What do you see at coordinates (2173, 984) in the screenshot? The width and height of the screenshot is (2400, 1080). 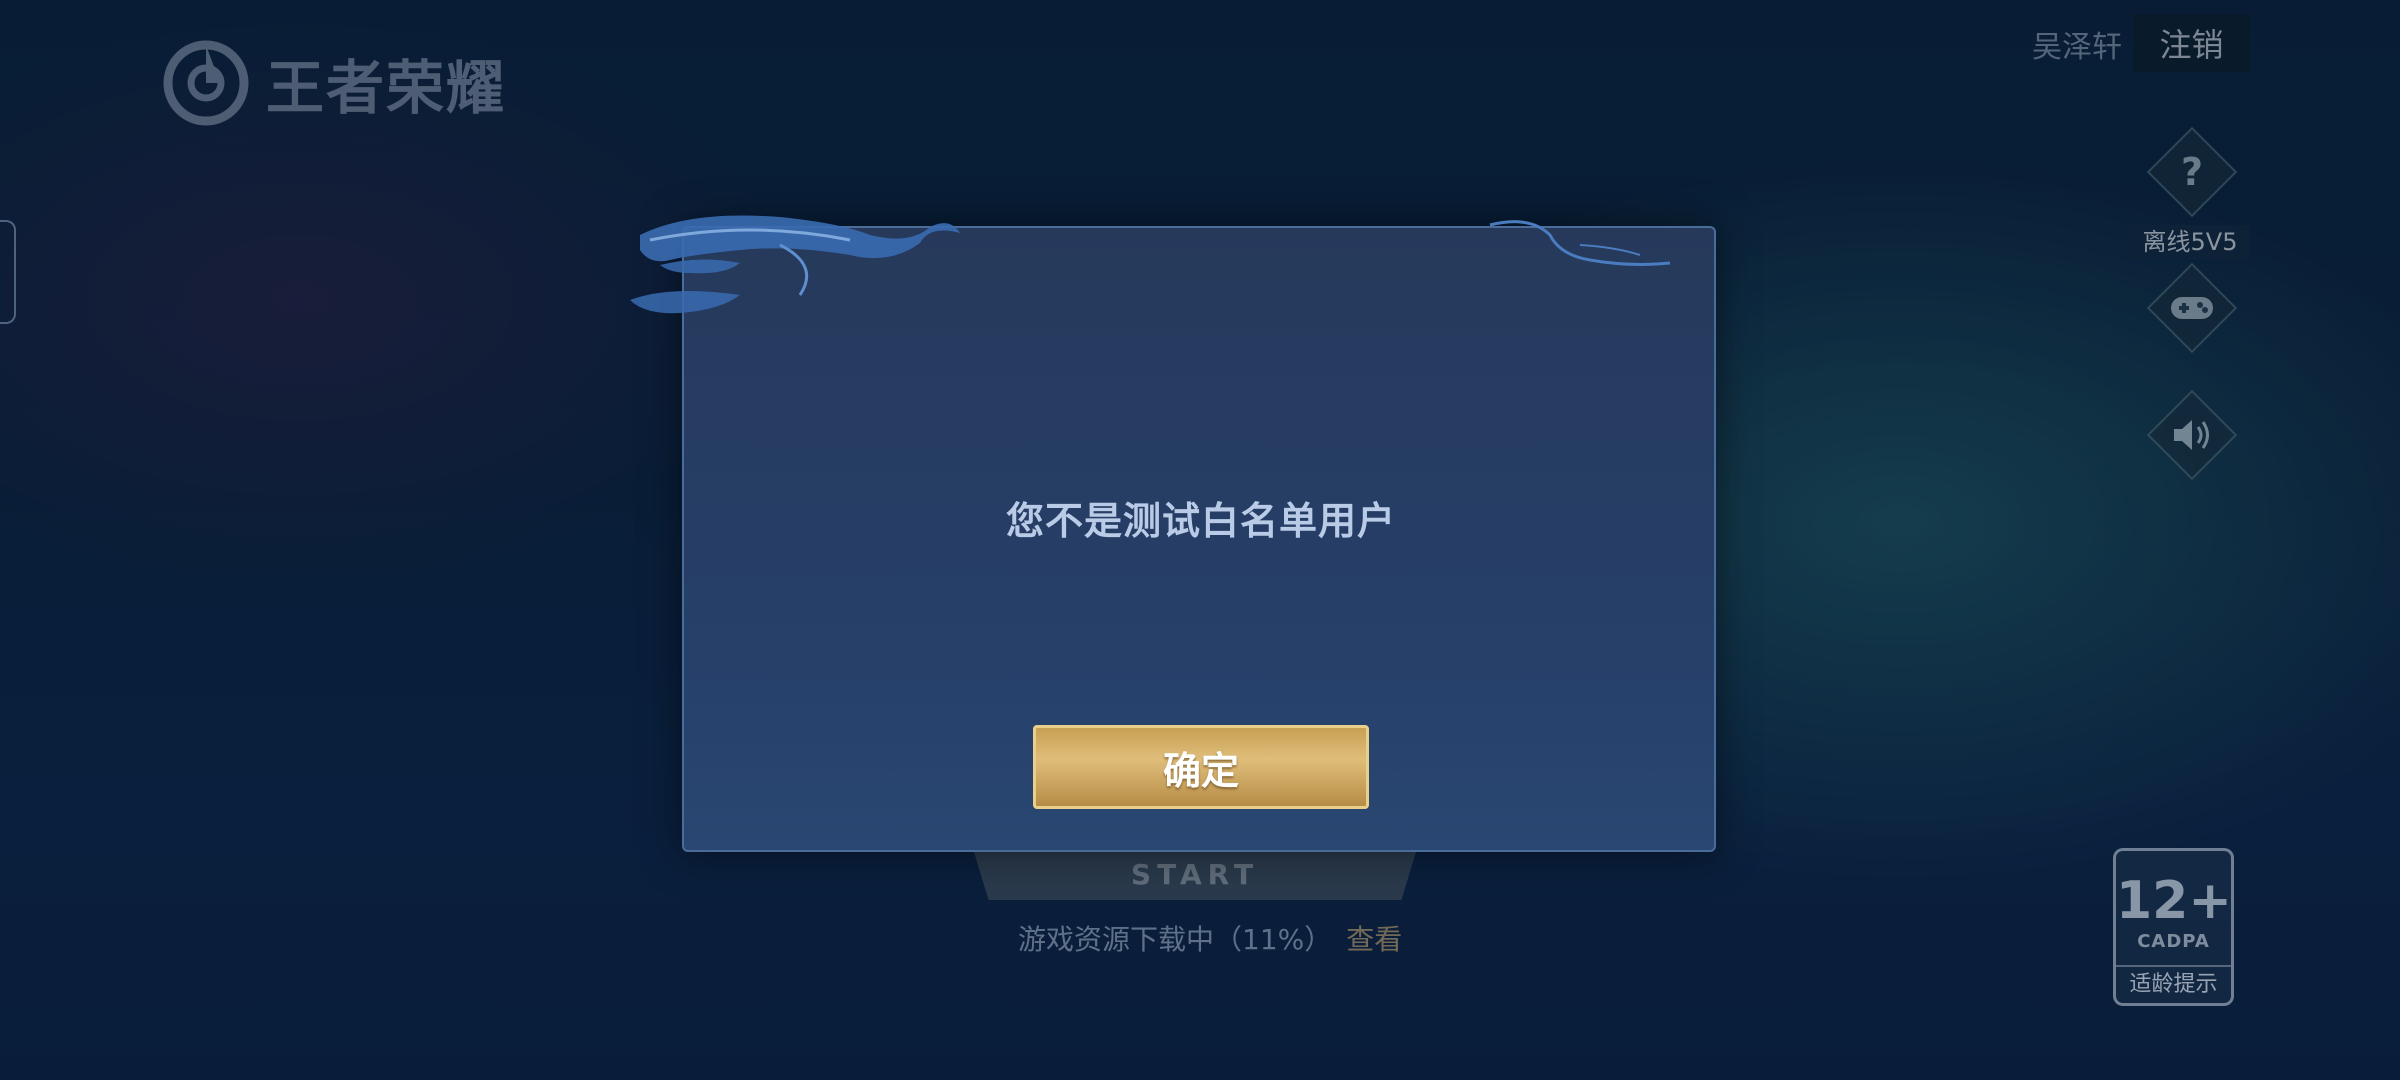 I see `age-rating-hint: 适龄提示` at bounding box center [2173, 984].